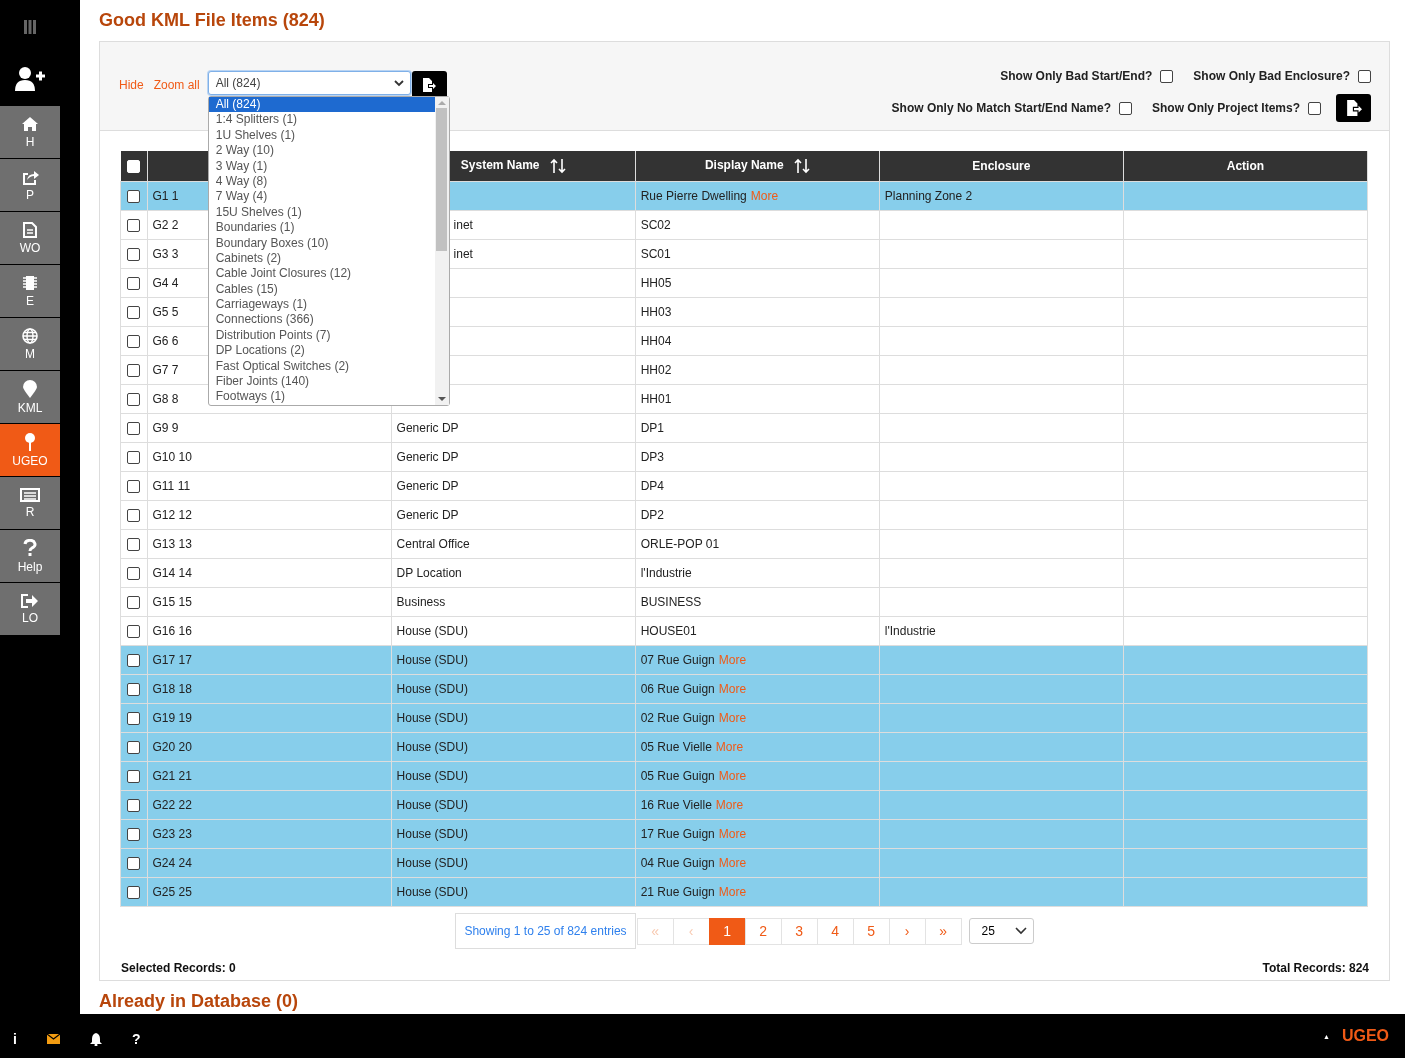  What do you see at coordinates (1353, 108) in the screenshot?
I see `export-button` at bounding box center [1353, 108].